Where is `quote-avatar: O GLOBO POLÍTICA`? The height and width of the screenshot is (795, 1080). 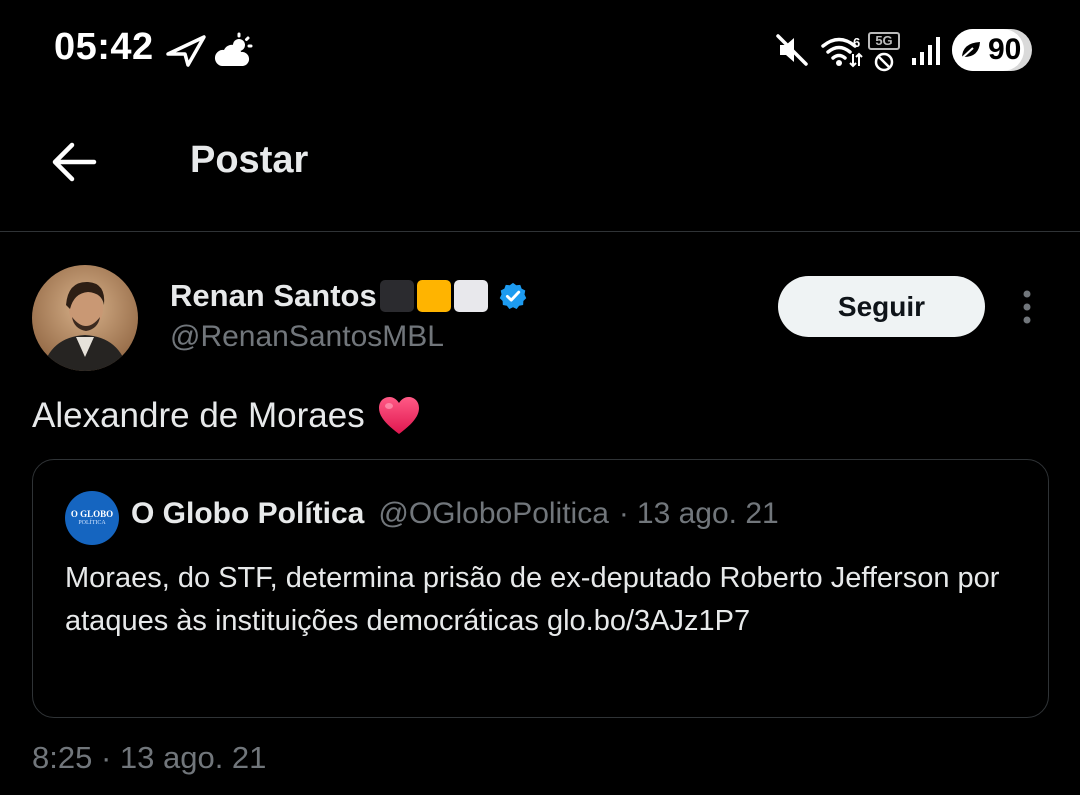
quote-avatar: O GLOBO POLÍTICA is located at coordinates (92, 518).